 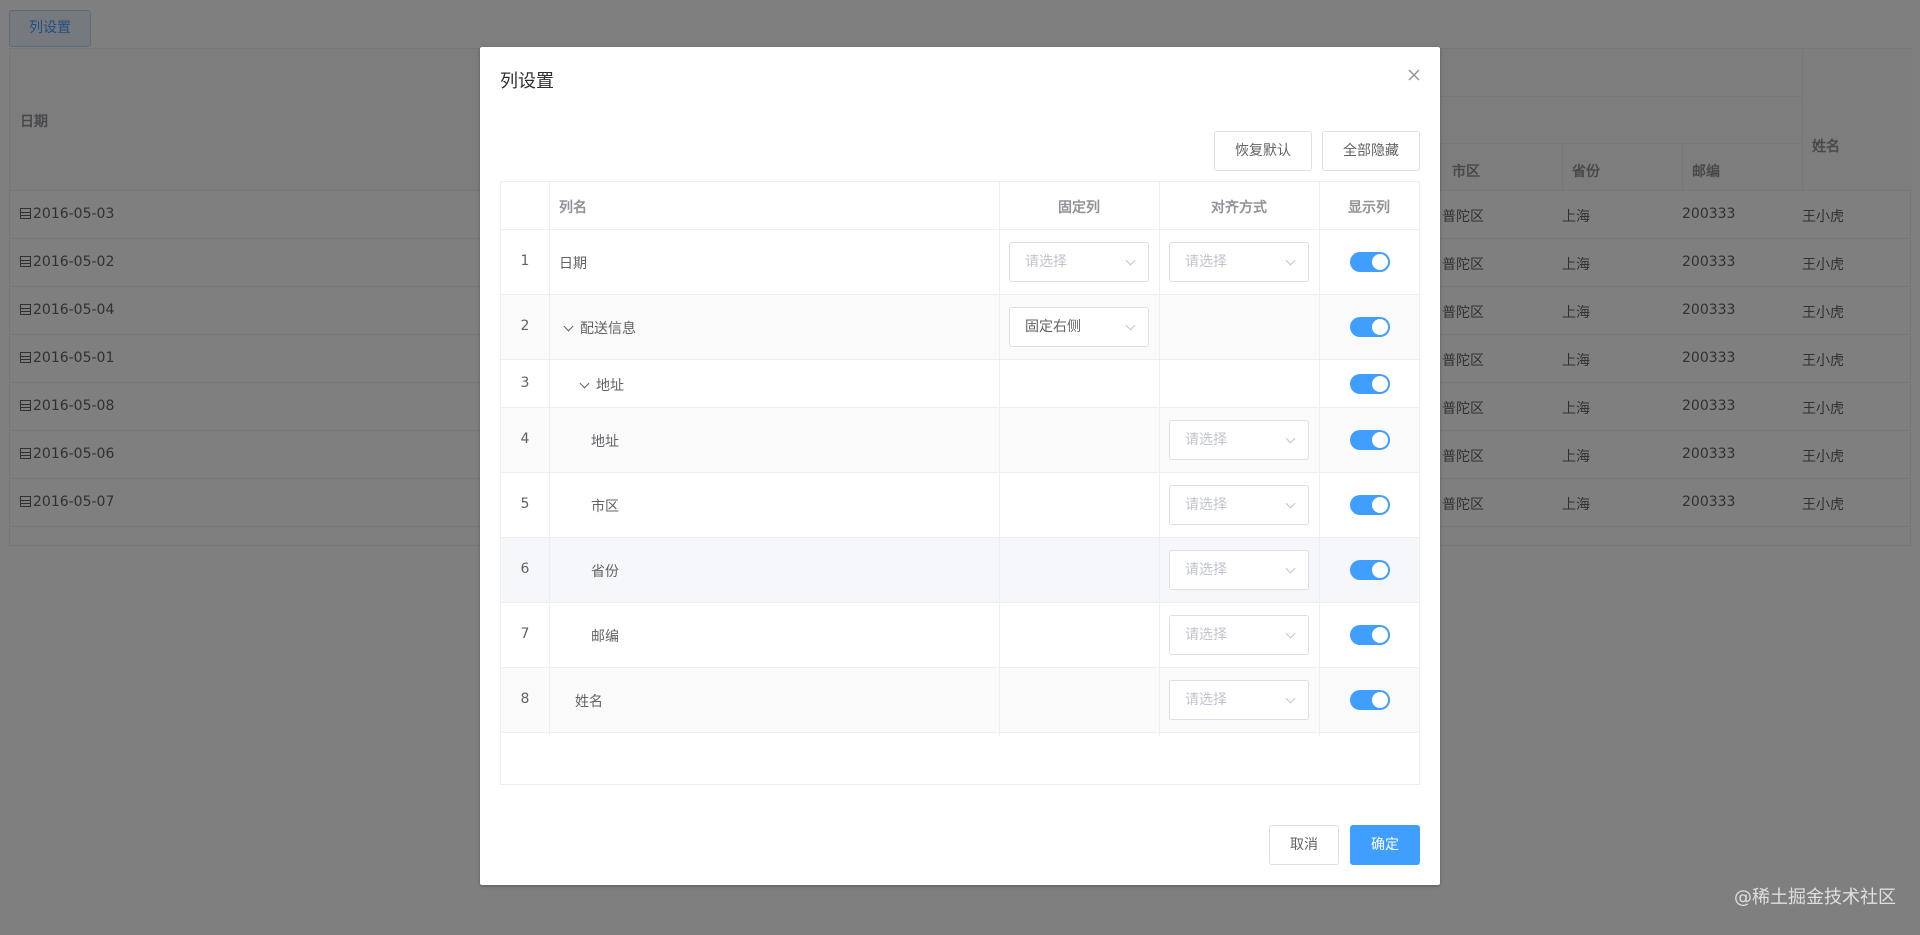 What do you see at coordinates (525, 699) in the screenshot?
I see `row-index: 8` at bounding box center [525, 699].